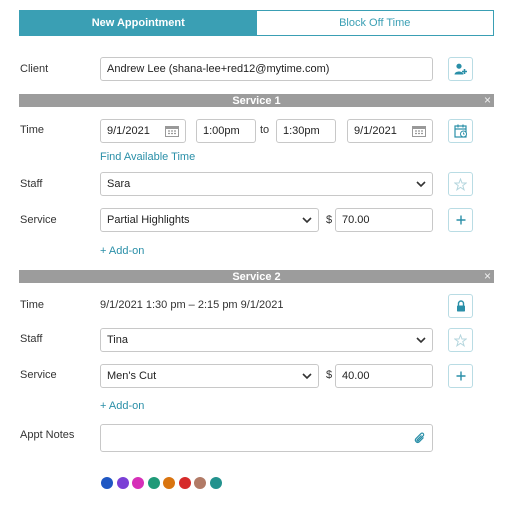 Image resolution: width=512 pixels, height=507 pixels. What do you see at coordinates (329, 220) in the screenshot?
I see `service-1-currency: $` at bounding box center [329, 220].